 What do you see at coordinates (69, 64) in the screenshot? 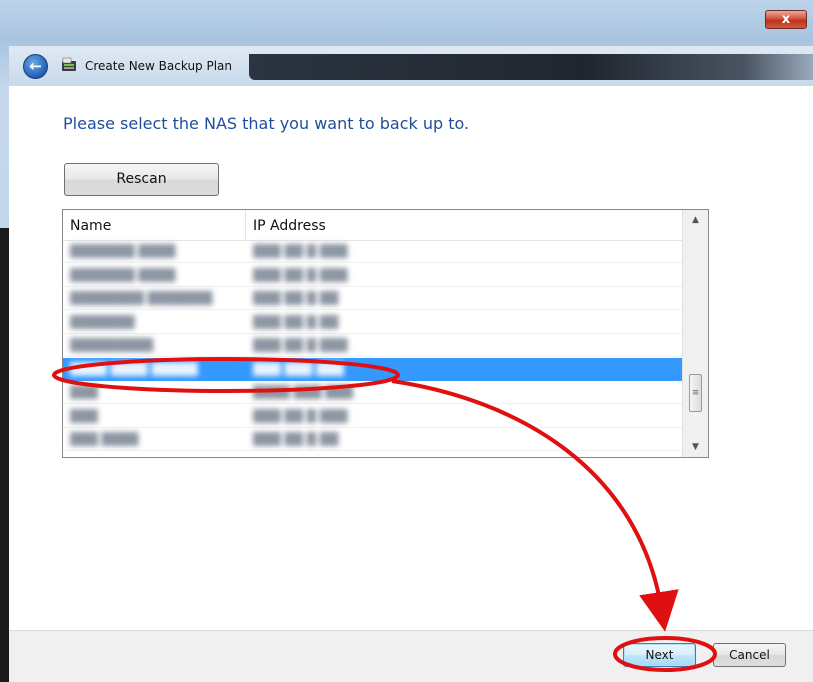
I see `backup-app-icon` at bounding box center [69, 64].